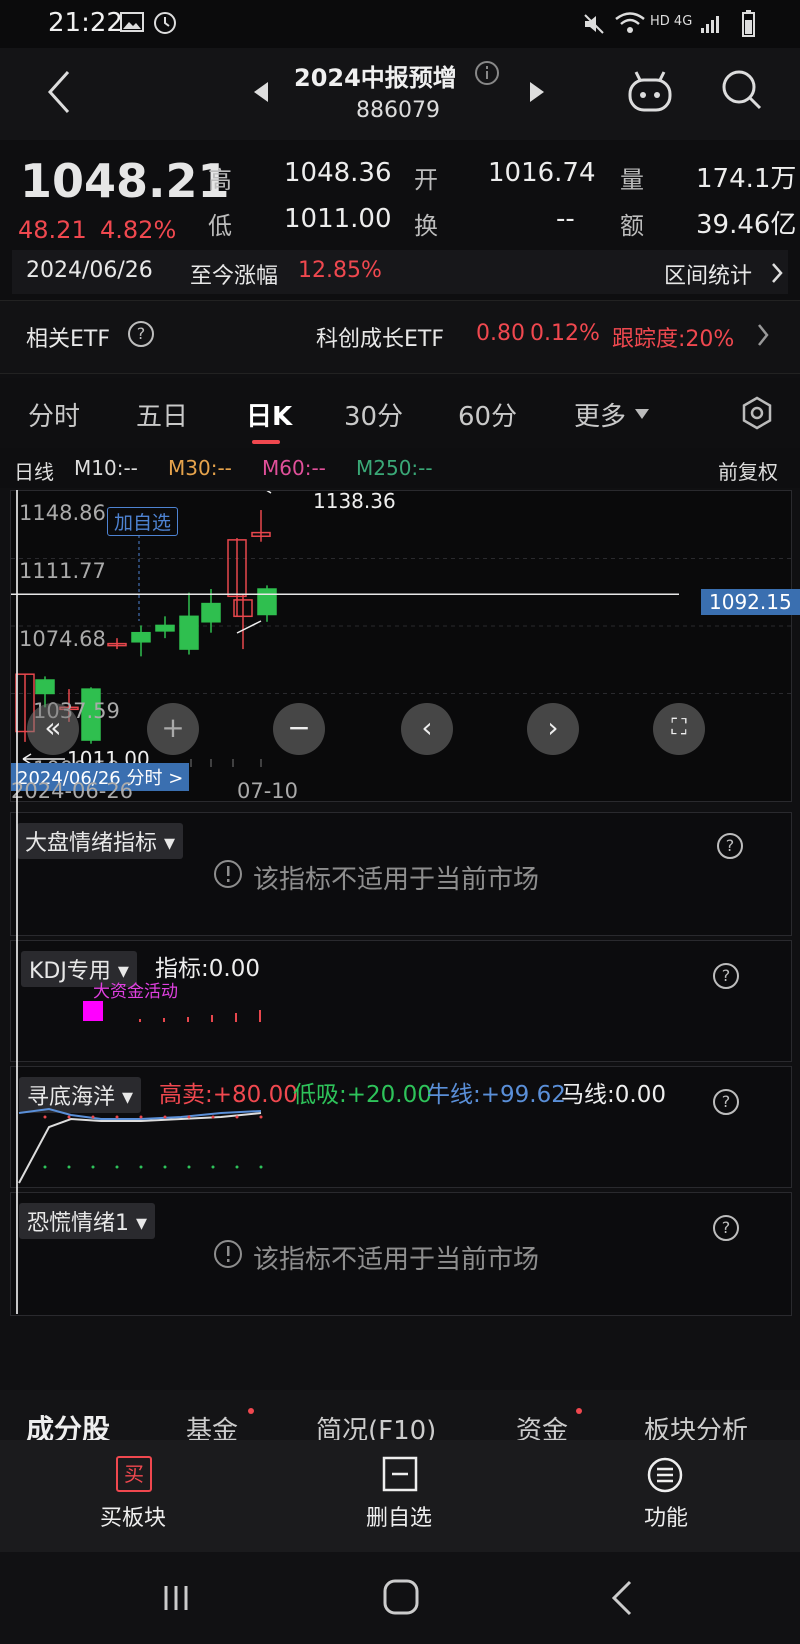 The height and width of the screenshot is (1644, 800). I want to click on etf-price: 0.80, so click(500, 333).